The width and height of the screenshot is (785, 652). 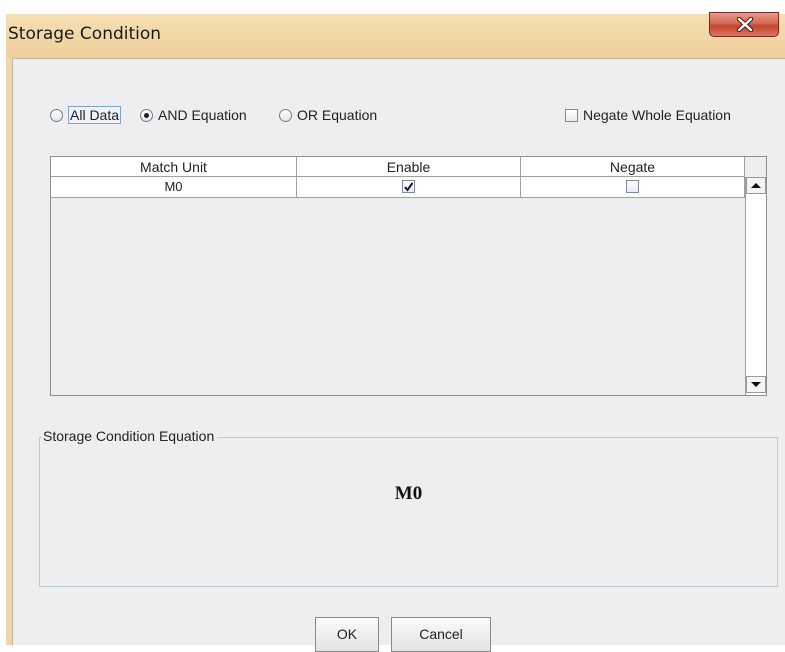 I want to click on radio-all-data-label: All Data, so click(x=95, y=115).